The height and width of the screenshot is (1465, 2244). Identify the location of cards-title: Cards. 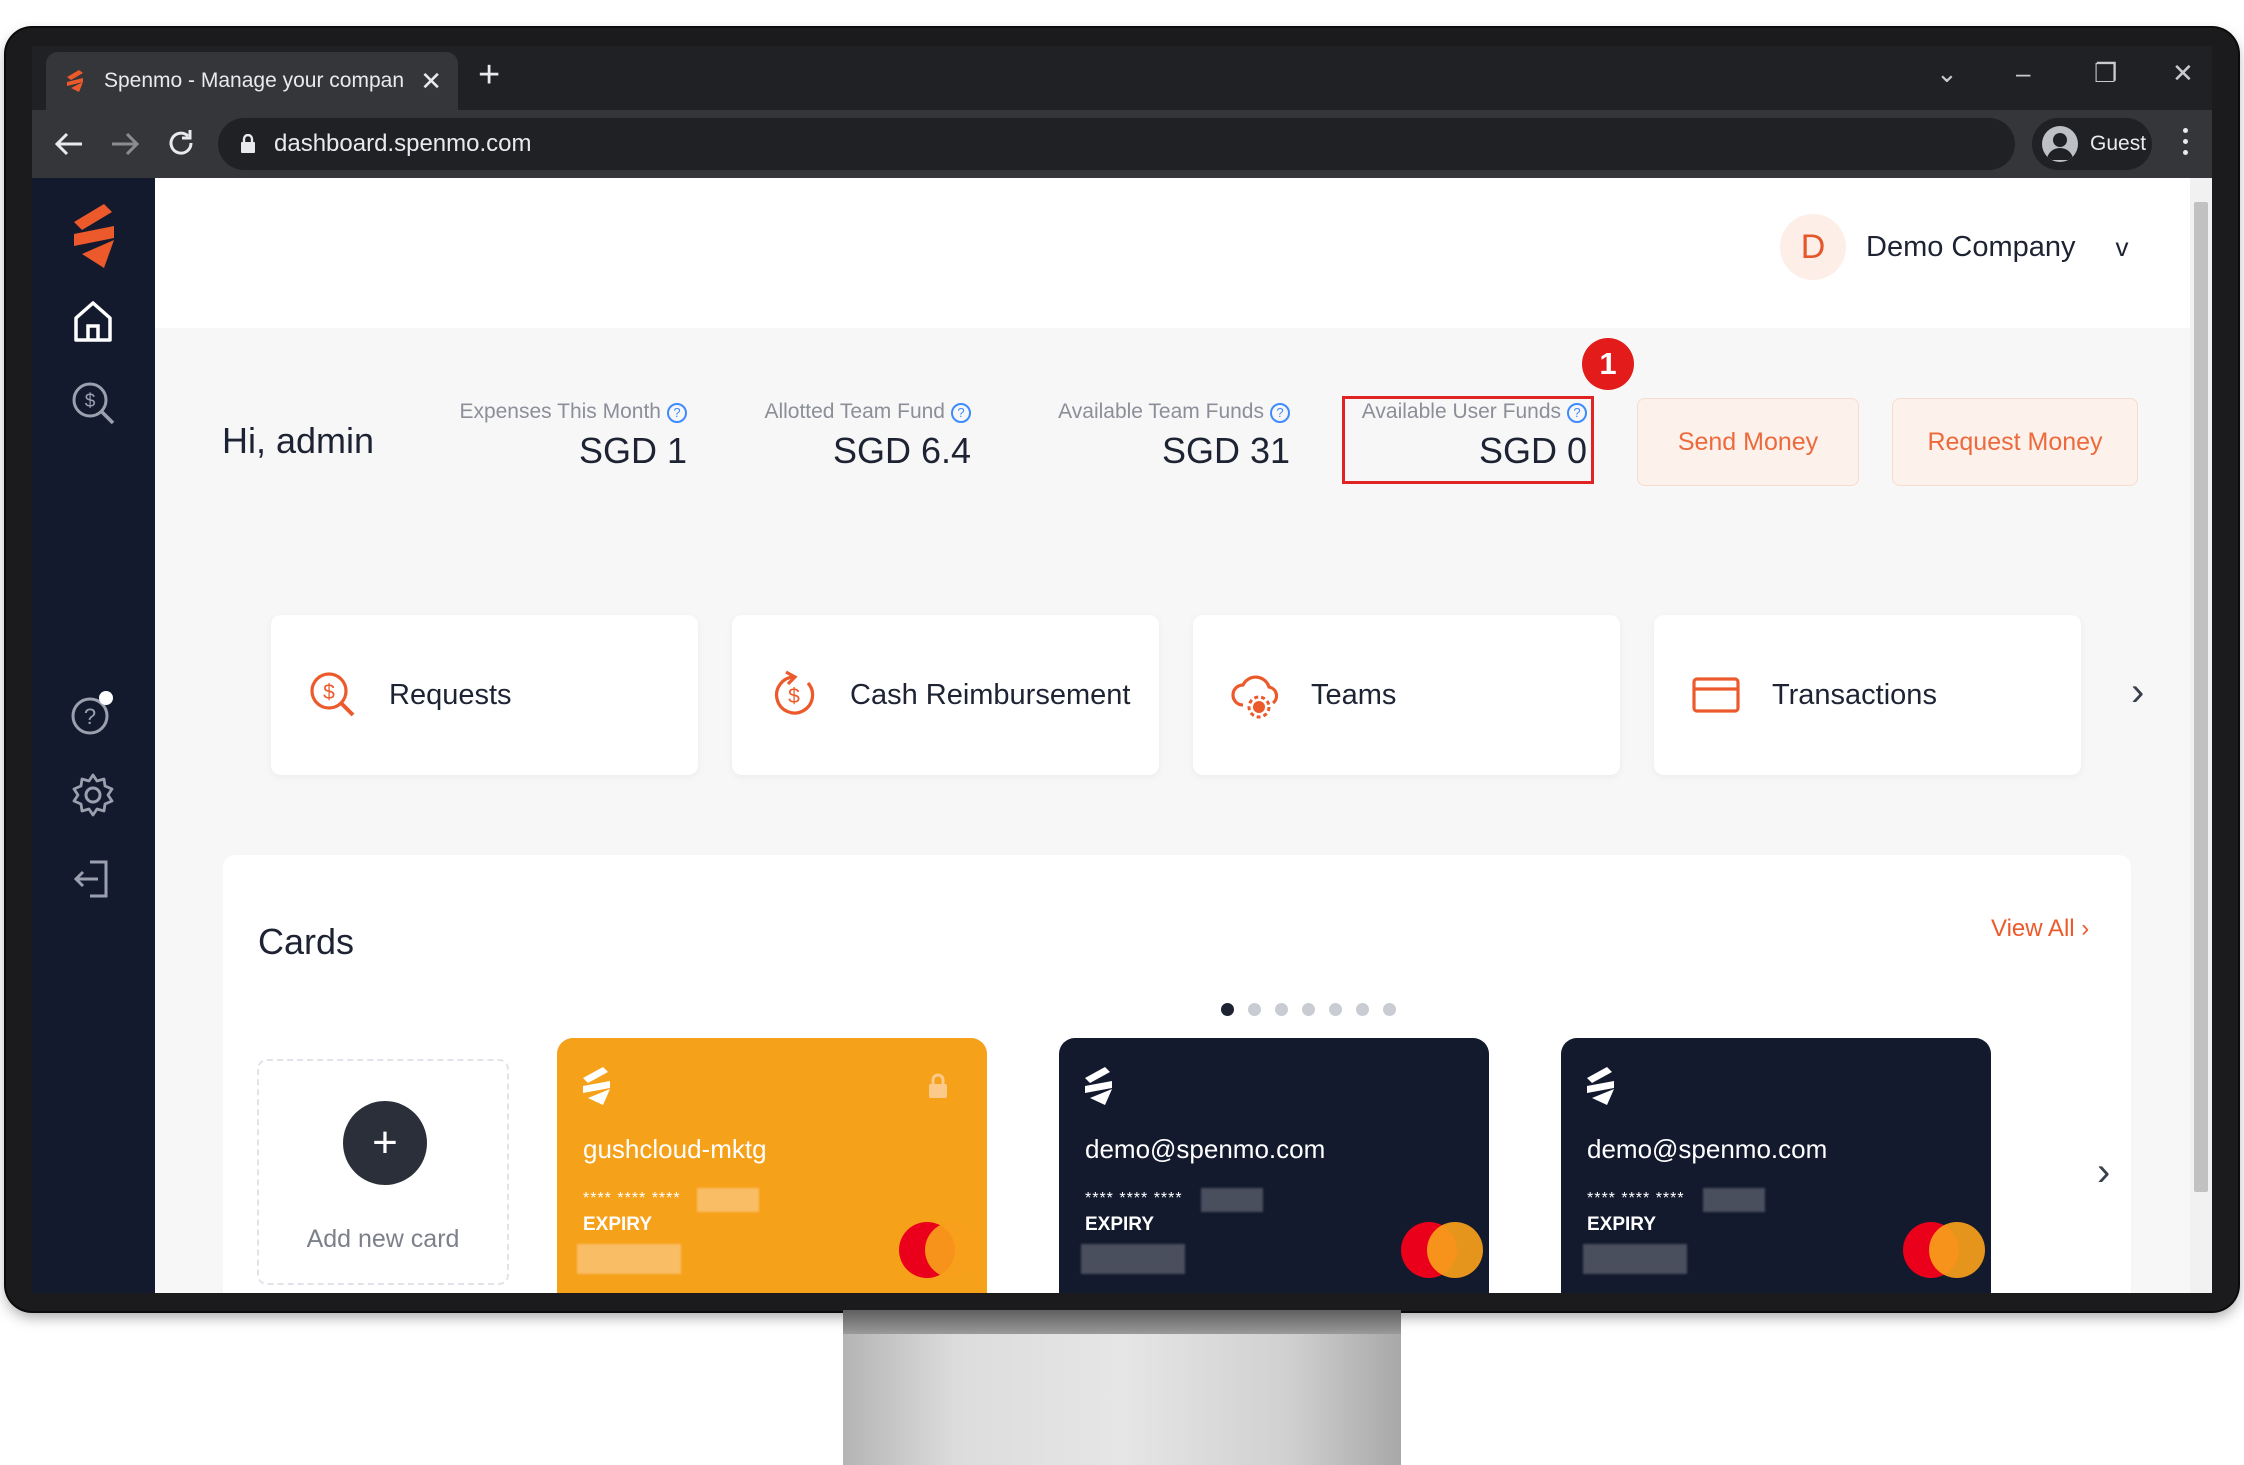
(306, 941).